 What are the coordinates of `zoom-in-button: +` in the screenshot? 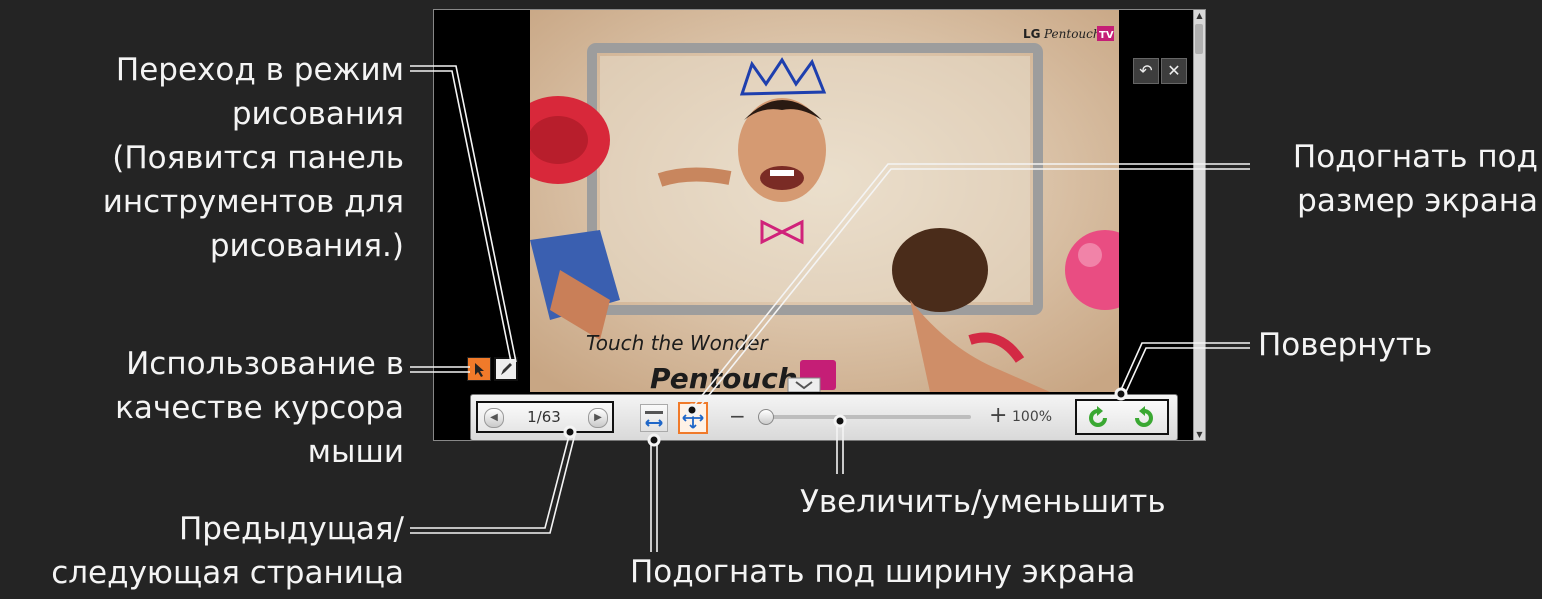 It's located at (998, 416).